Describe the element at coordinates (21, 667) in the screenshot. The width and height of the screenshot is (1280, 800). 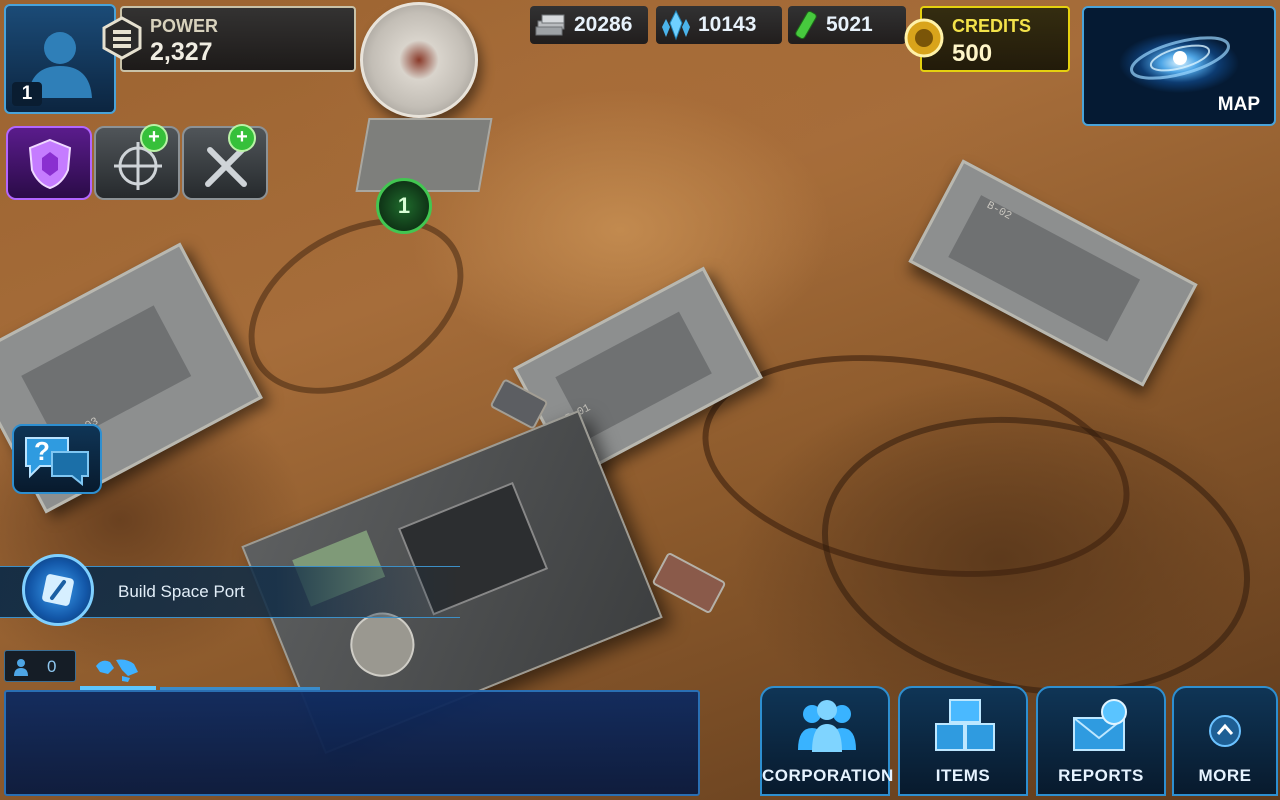
I see `user-icon` at that location.